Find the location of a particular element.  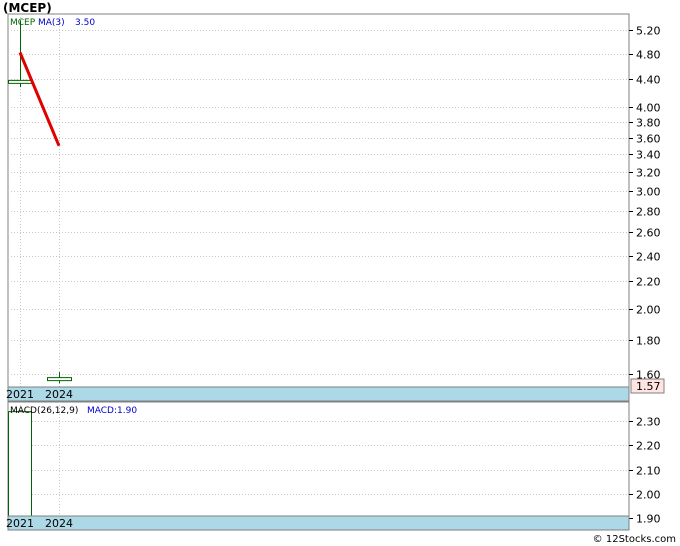

macd-legend-label: MACD(26,12,9) is located at coordinates (44, 411).